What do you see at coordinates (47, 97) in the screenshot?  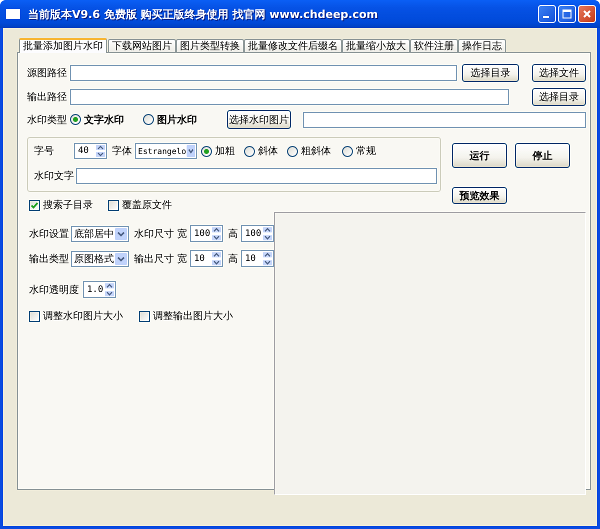 I see `field-label: 输出路径` at bounding box center [47, 97].